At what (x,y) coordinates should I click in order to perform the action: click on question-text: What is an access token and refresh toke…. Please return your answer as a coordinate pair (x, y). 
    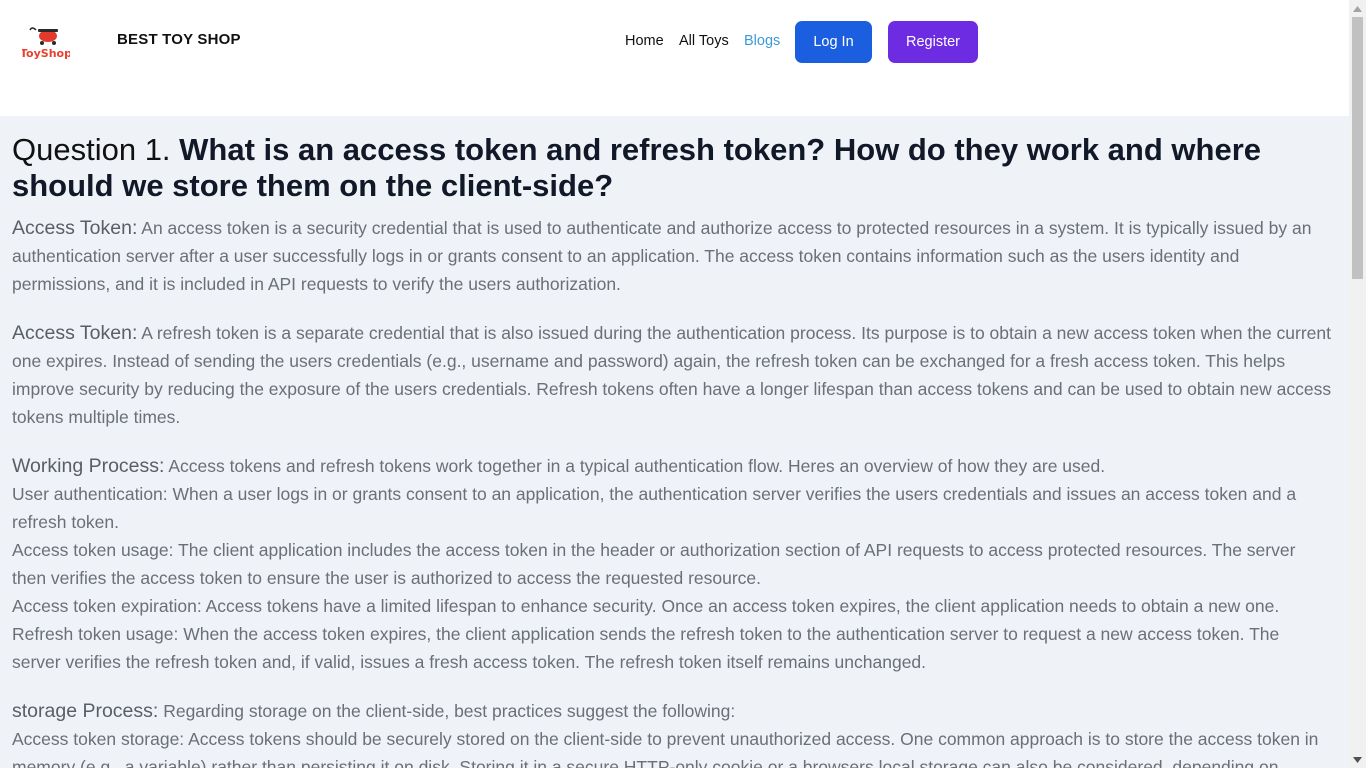
    Looking at the image, I should click on (636, 167).